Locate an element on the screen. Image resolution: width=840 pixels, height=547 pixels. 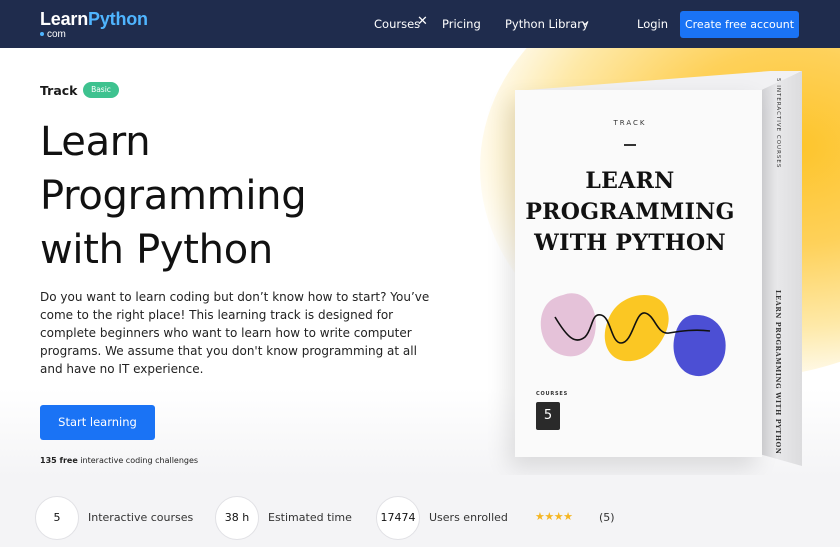
page-title: Learn Programming with Python is located at coordinates (250, 196).